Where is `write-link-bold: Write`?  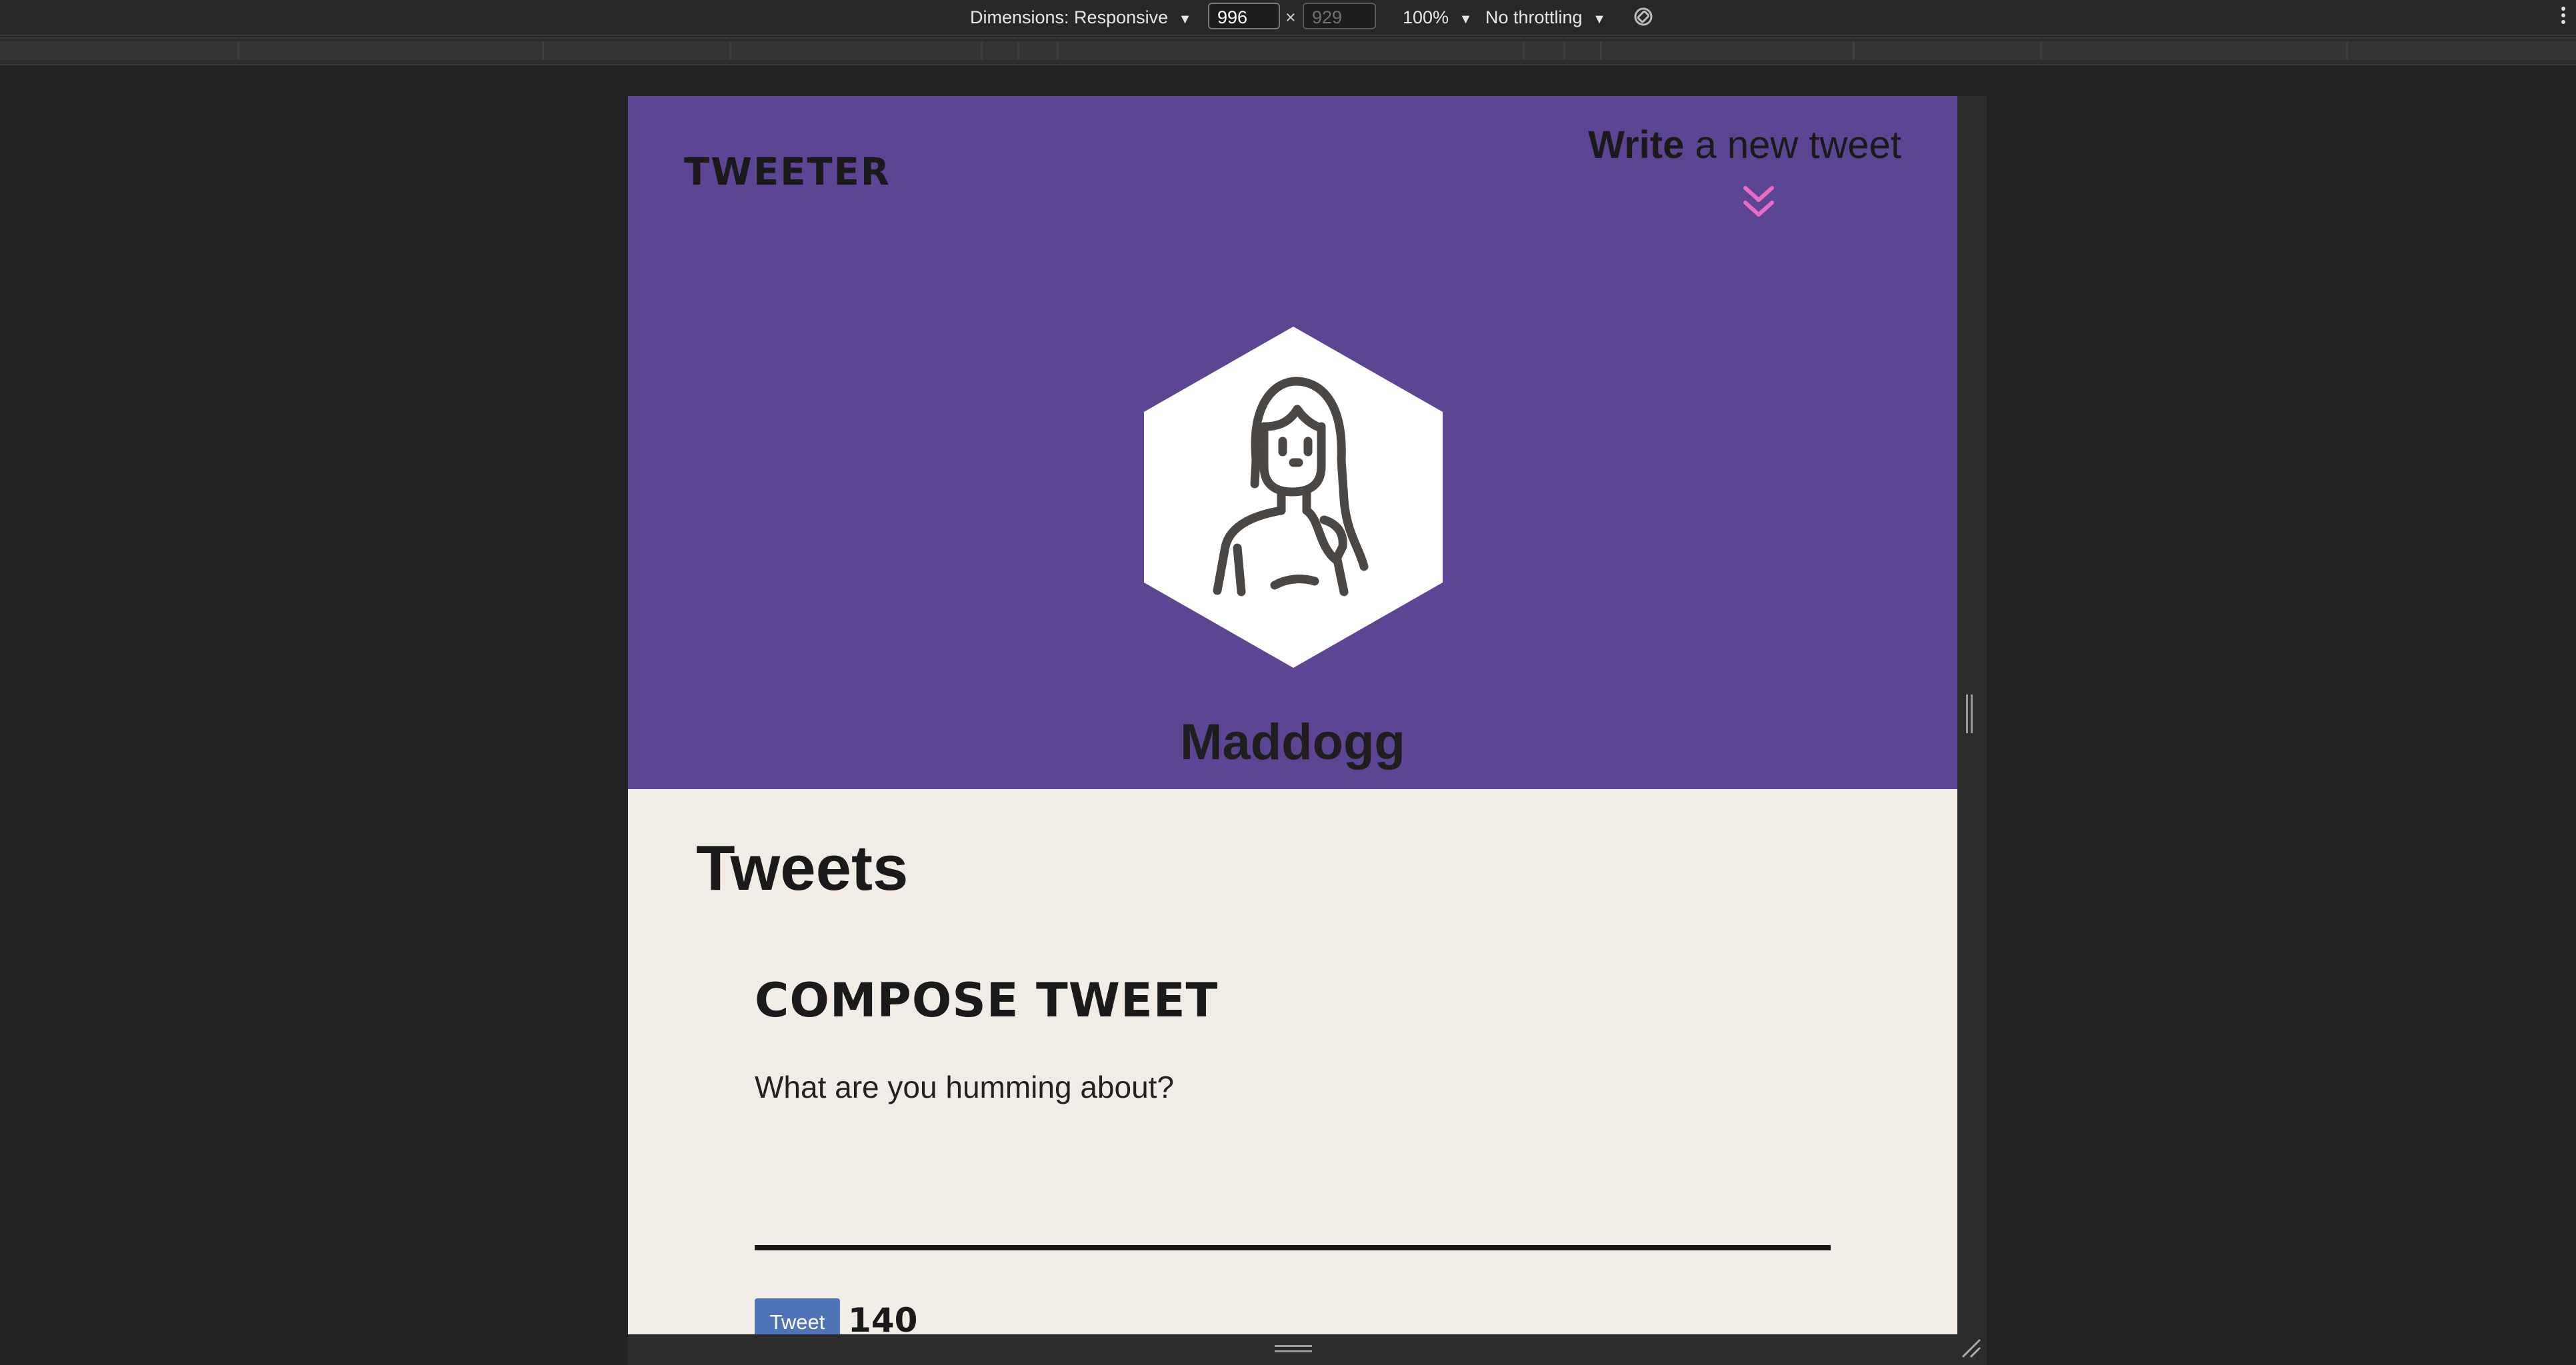
write-link-bold: Write is located at coordinates (1636, 145).